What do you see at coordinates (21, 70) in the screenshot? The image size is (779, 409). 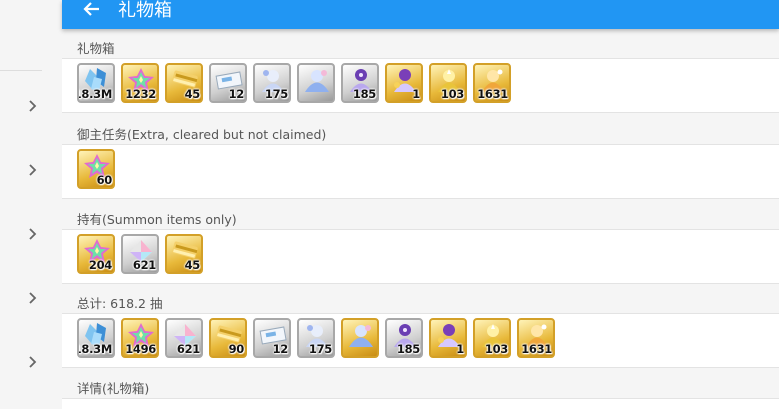 I see `sidebar-divider` at bounding box center [21, 70].